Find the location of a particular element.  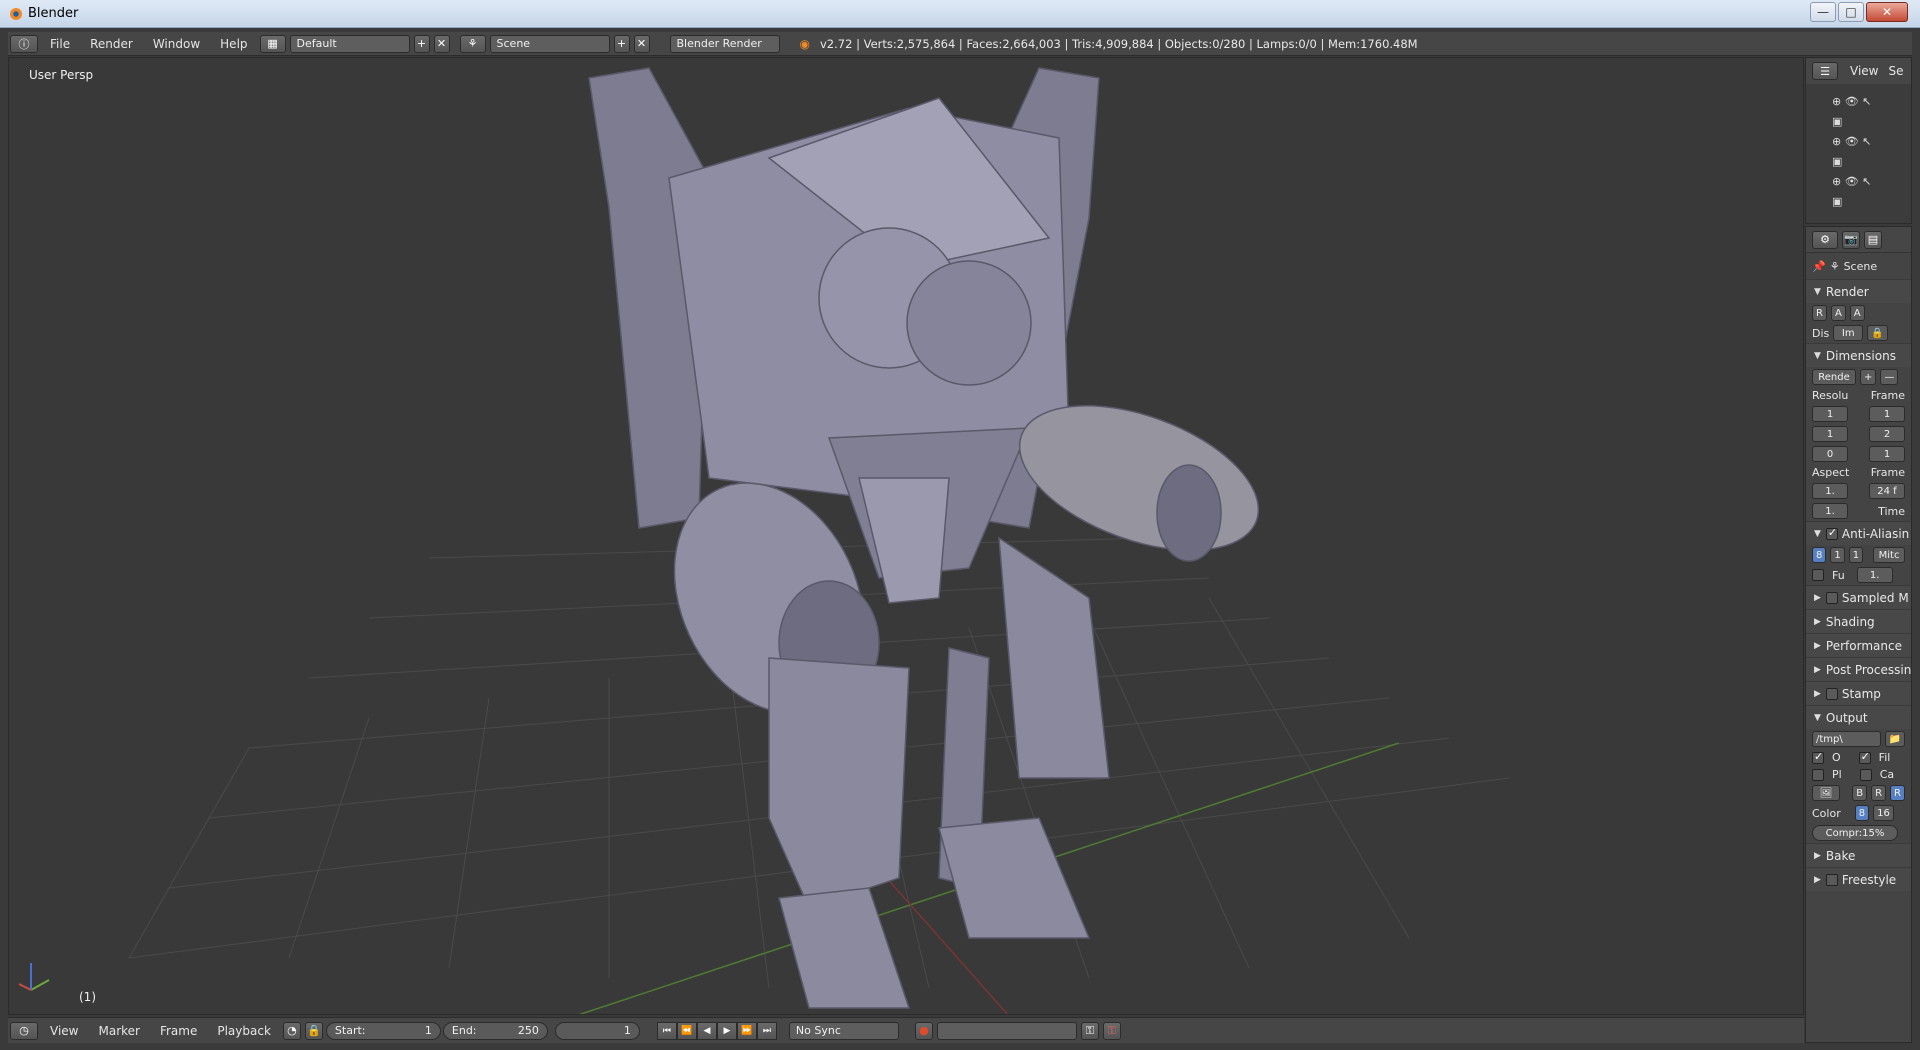

play-reverse-icon: ◀ is located at coordinates (706, 1030).